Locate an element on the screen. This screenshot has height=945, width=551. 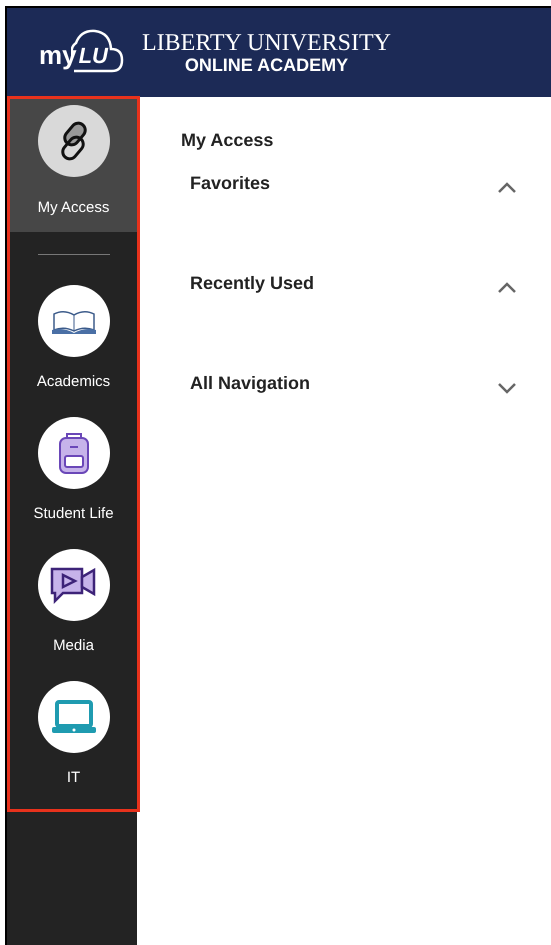
academy-name: ONLINE ACADEMY is located at coordinates (266, 64).